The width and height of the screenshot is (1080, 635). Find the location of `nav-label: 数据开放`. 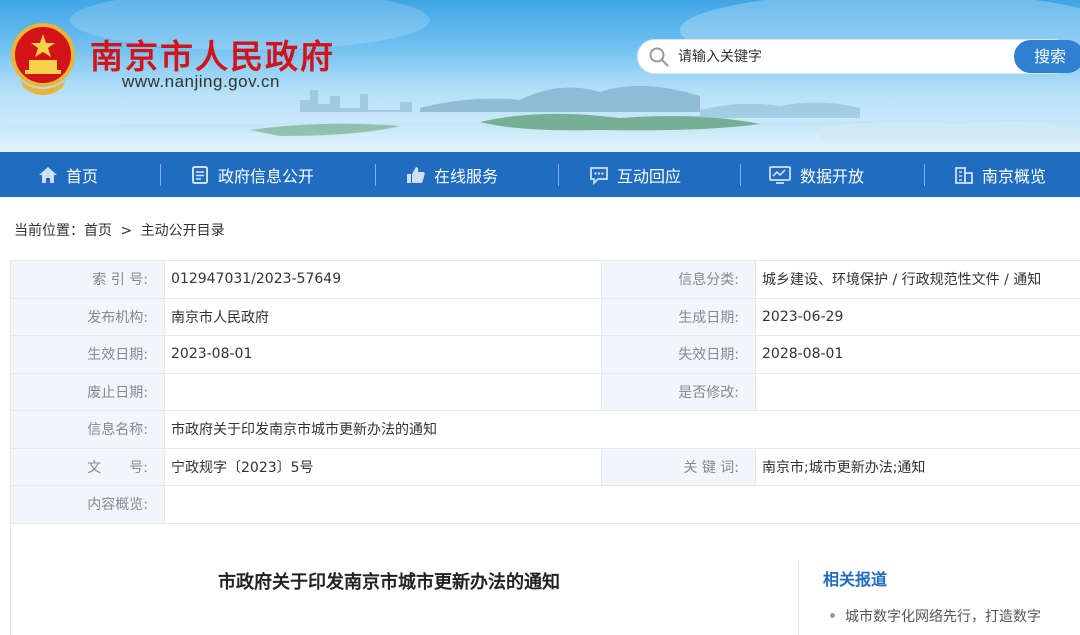

nav-label: 数据开放 is located at coordinates (832, 176).